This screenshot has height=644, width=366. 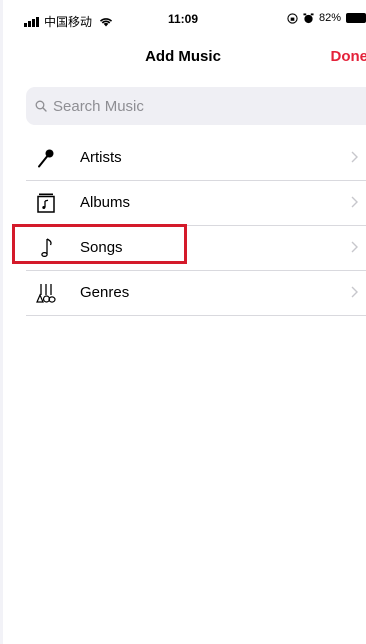 What do you see at coordinates (46, 248) in the screenshot?
I see `music-note-icon` at bounding box center [46, 248].